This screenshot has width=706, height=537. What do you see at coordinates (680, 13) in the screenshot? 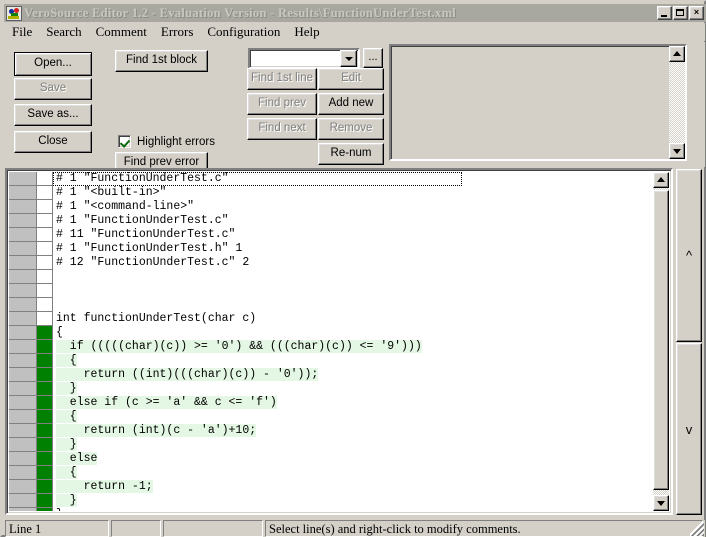
I see `maximize-button` at bounding box center [680, 13].